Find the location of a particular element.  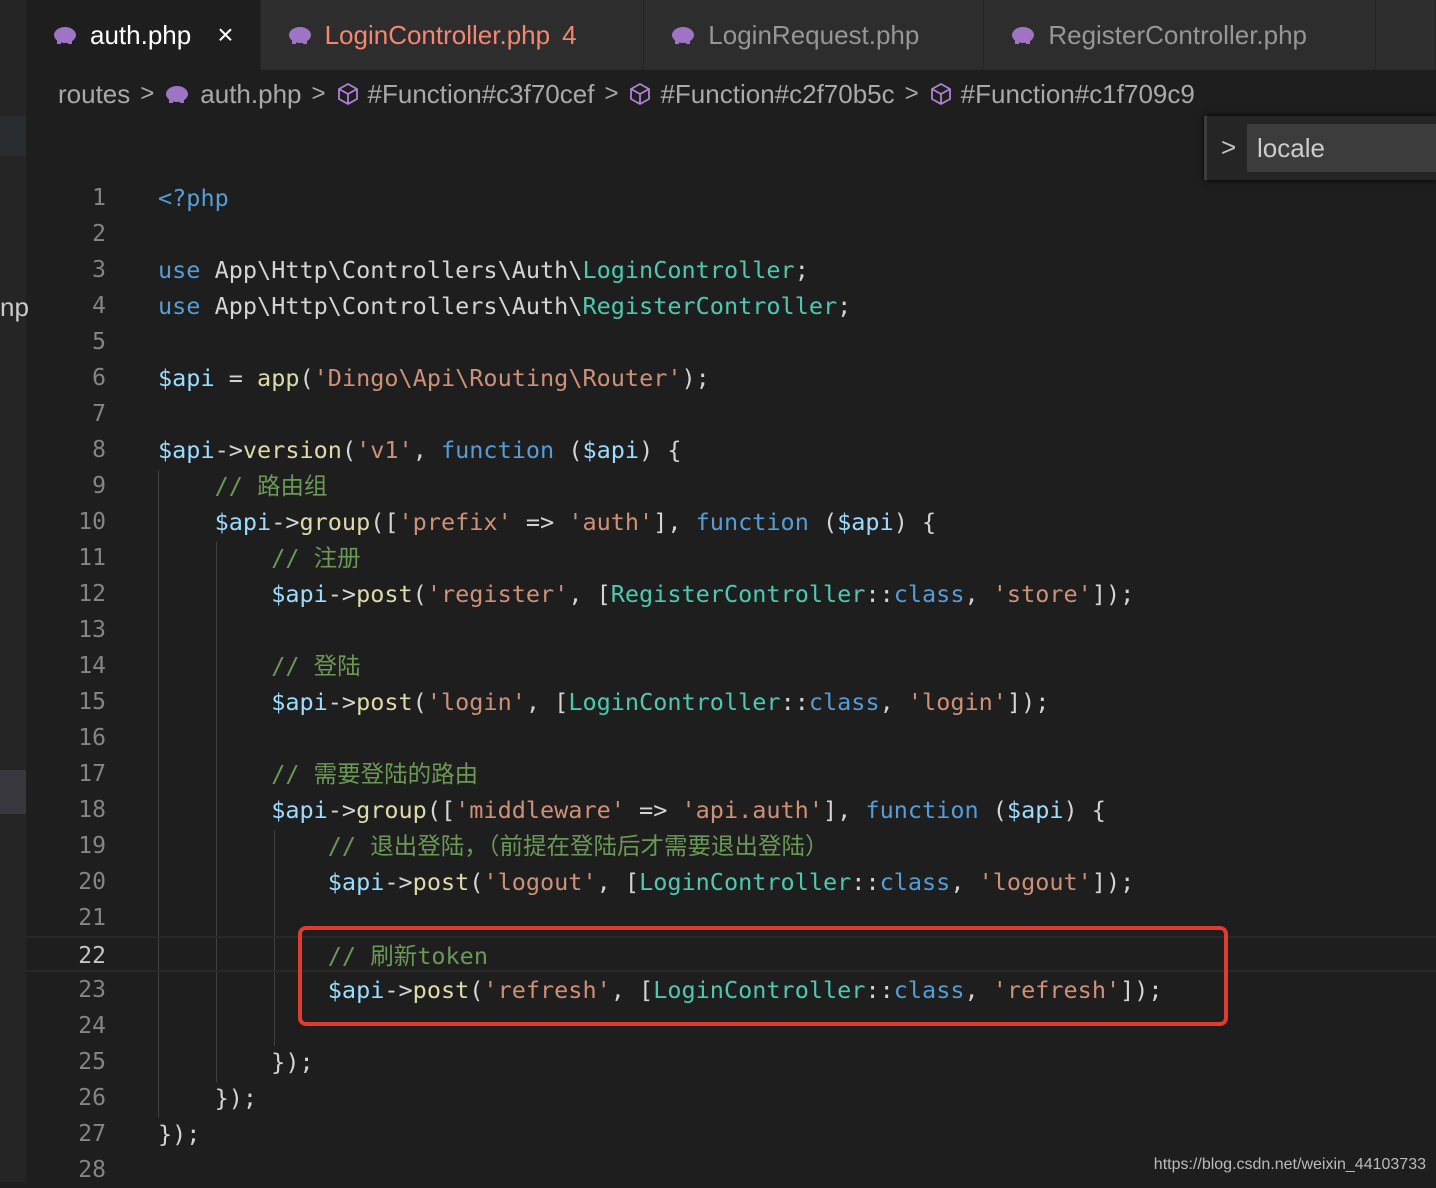

line-number: 28 is located at coordinates (92, 1170).